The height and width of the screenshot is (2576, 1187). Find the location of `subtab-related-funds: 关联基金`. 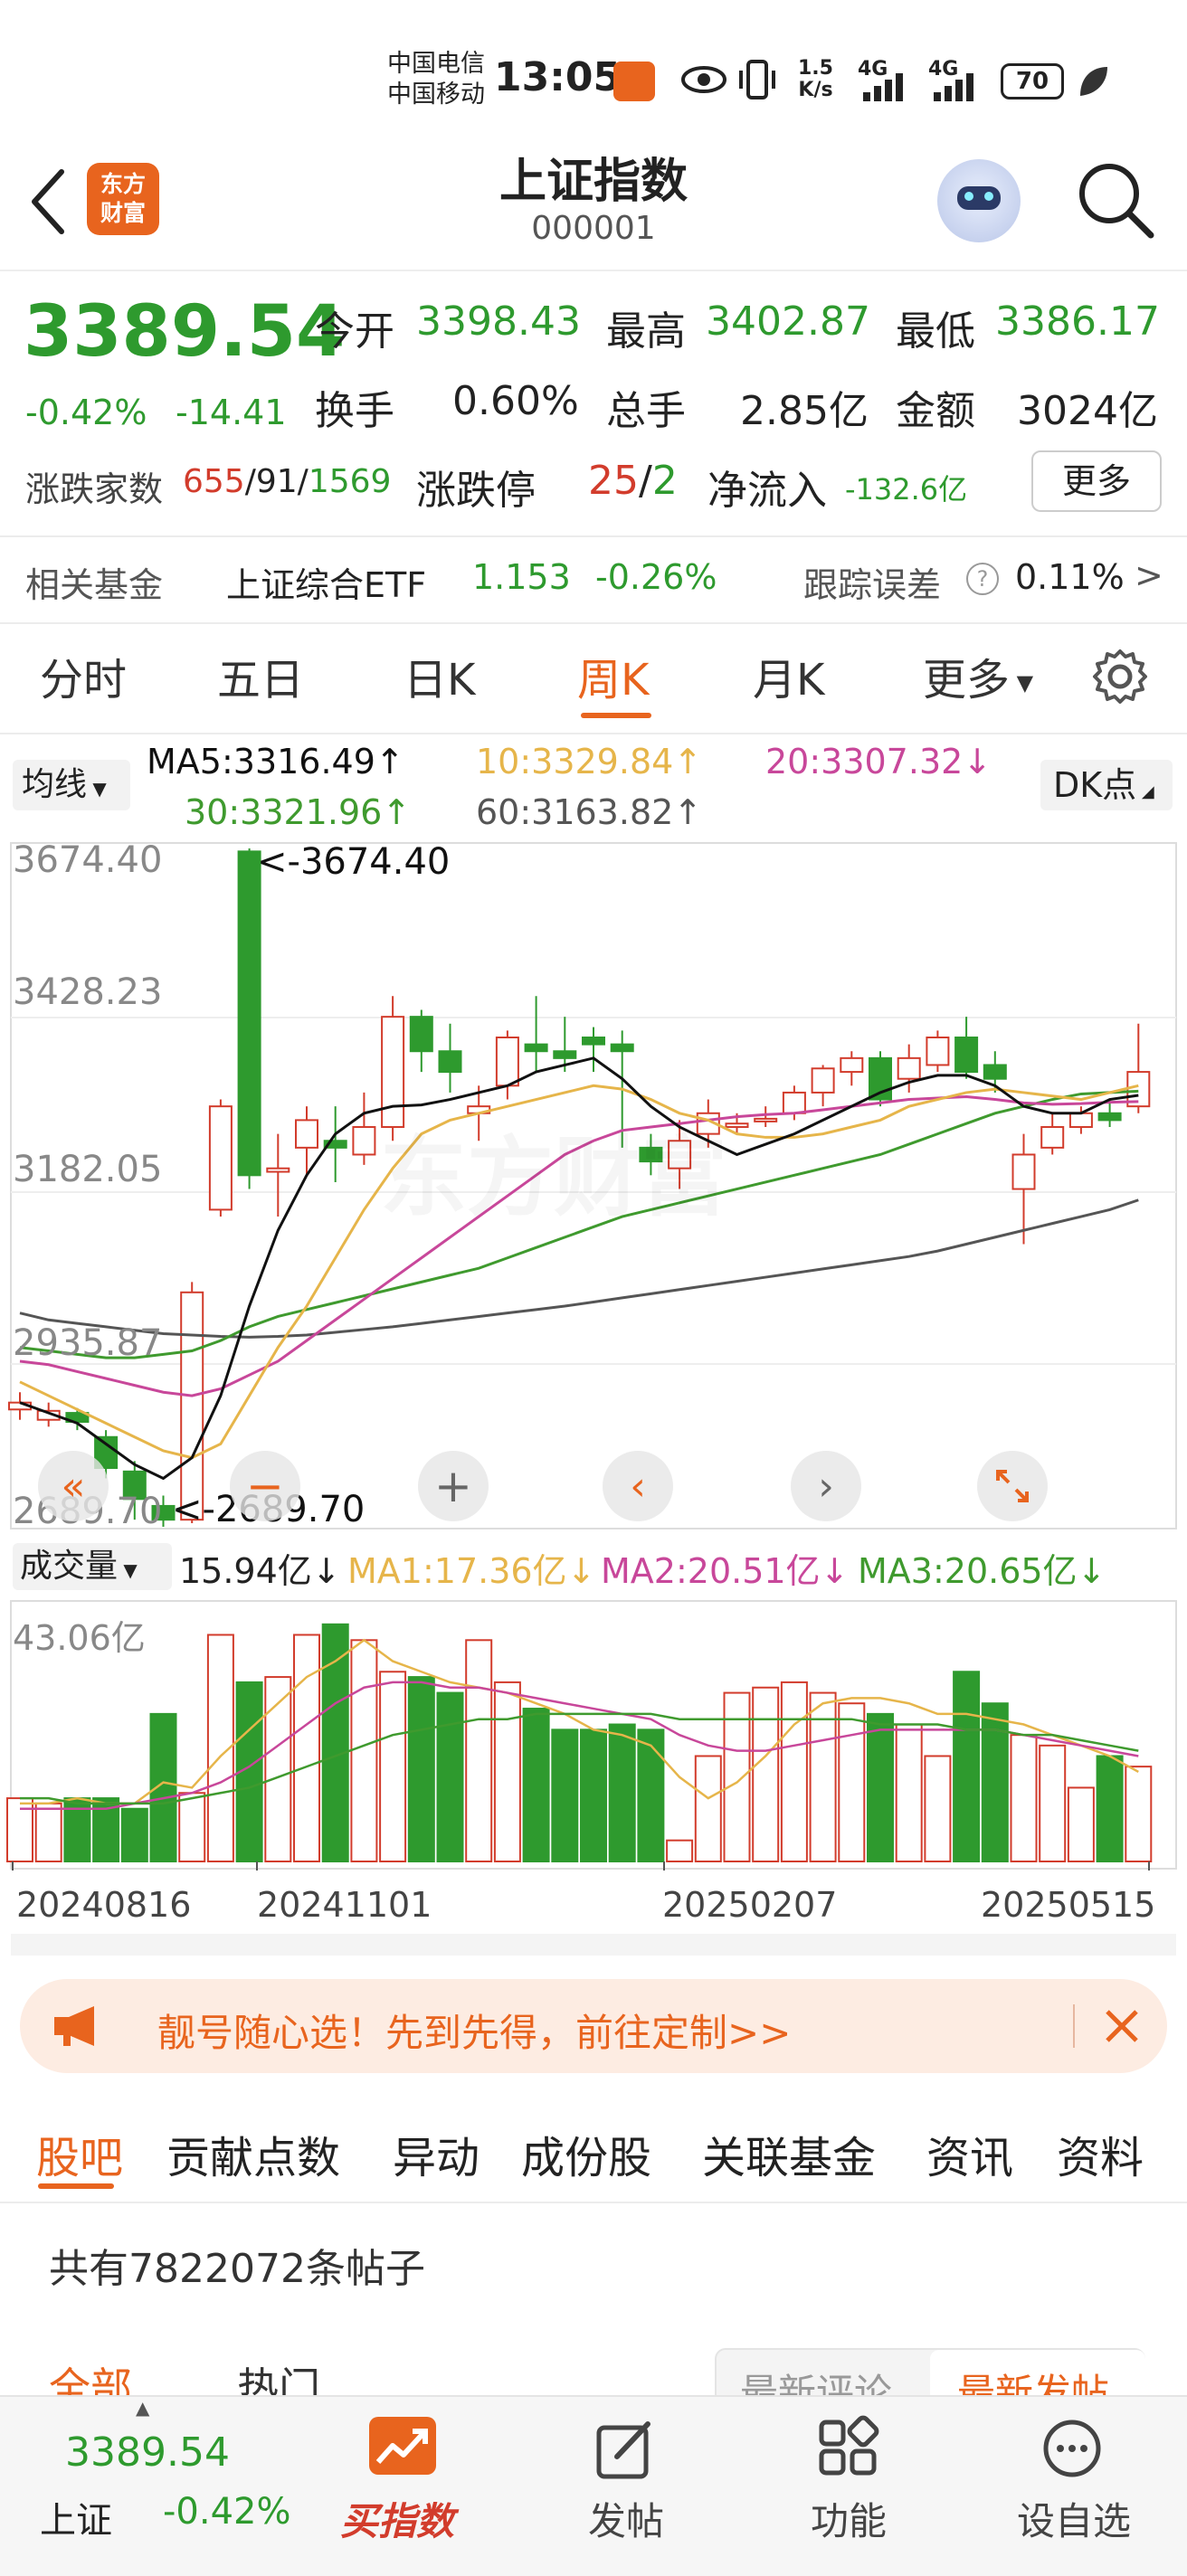

subtab-related-funds: 关联基金 is located at coordinates (789, 2154).